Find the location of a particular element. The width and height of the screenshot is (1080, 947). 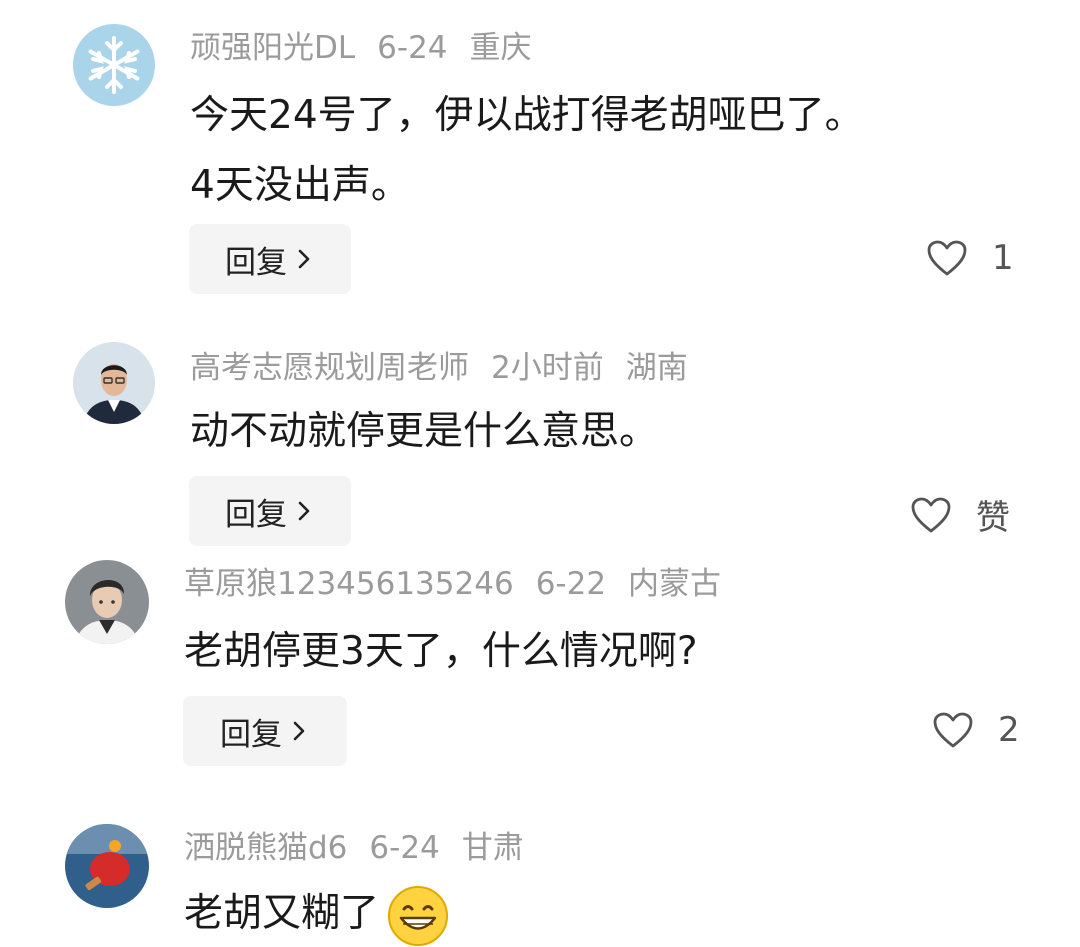

man-portrait-icon is located at coordinates (114, 383).